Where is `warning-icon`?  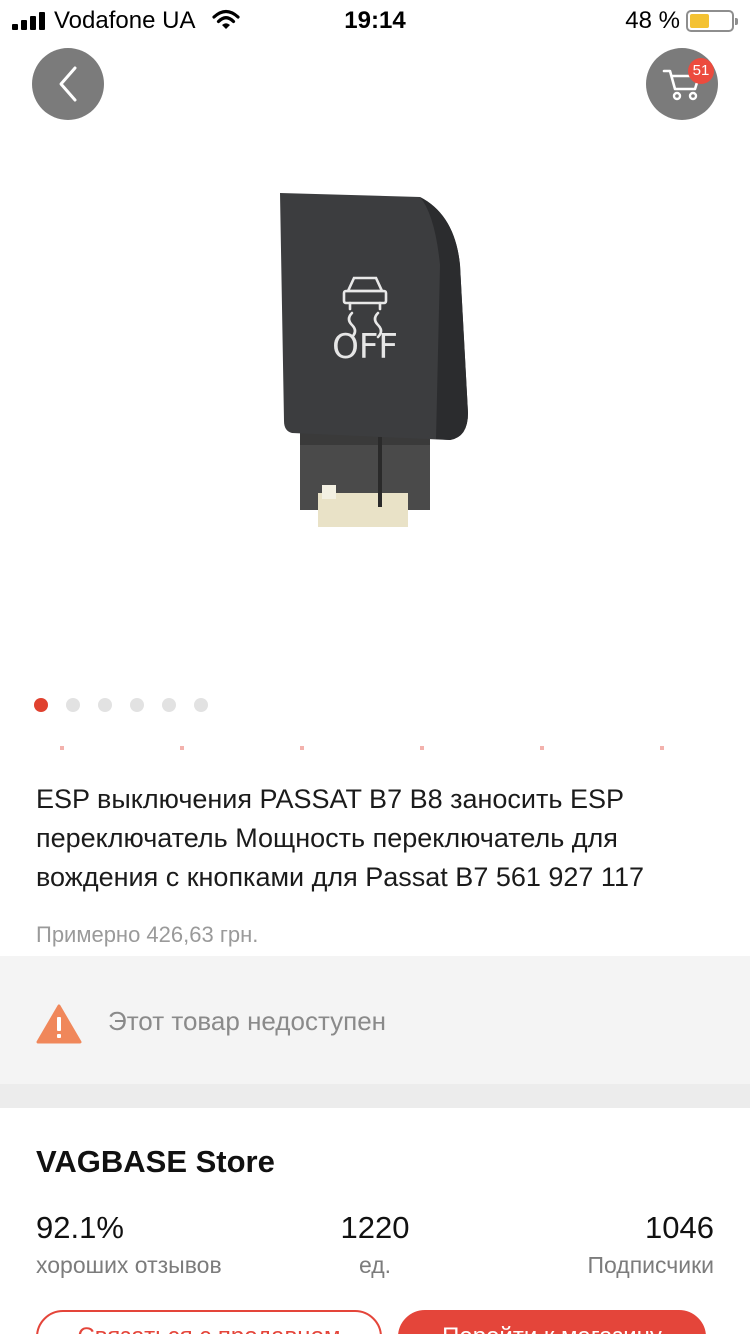 warning-icon is located at coordinates (59, 1024).